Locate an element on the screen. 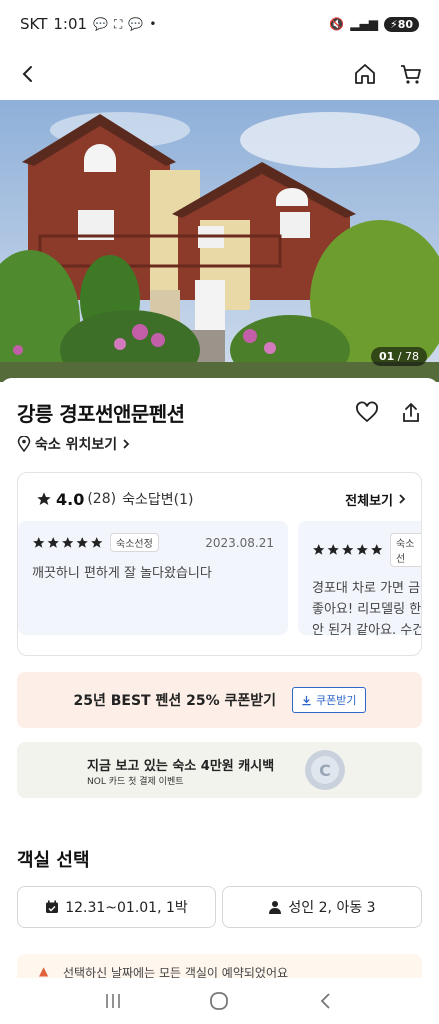 This screenshot has height=1024, width=439. heart-icon is located at coordinates (367, 411).